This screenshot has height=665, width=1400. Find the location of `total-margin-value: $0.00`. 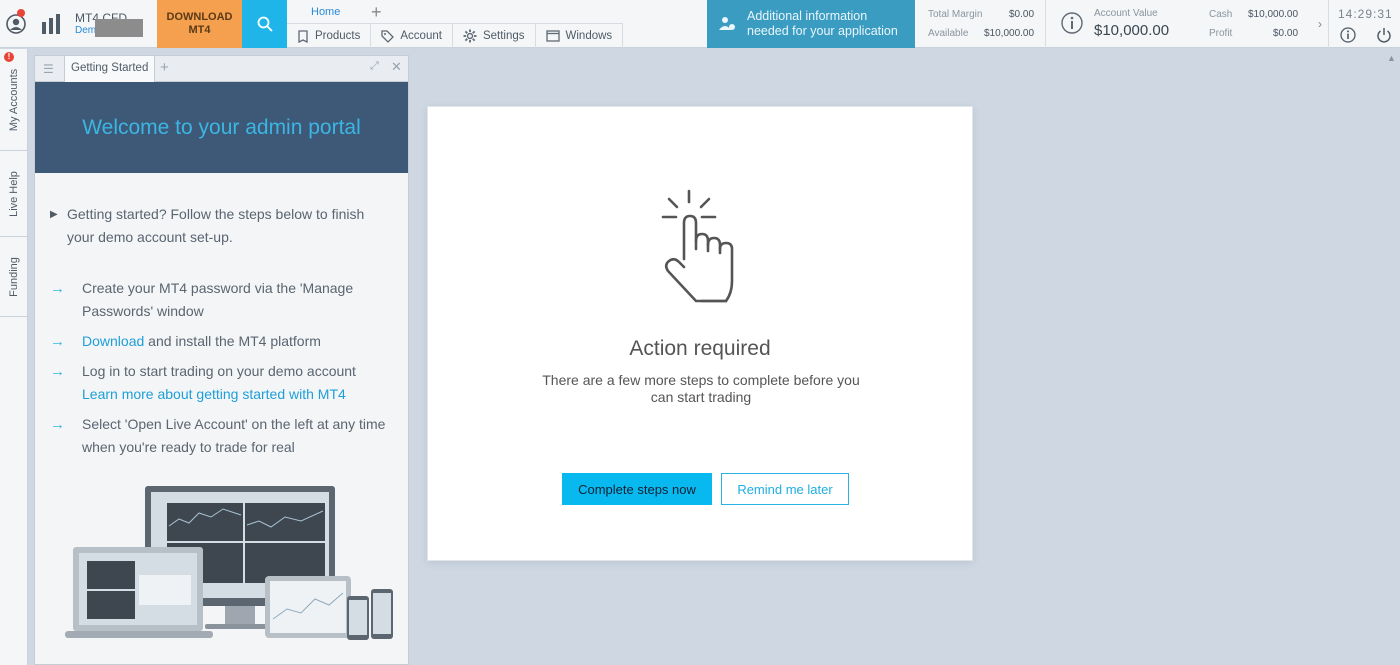

total-margin-value: $0.00 is located at coordinates (1022, 14).